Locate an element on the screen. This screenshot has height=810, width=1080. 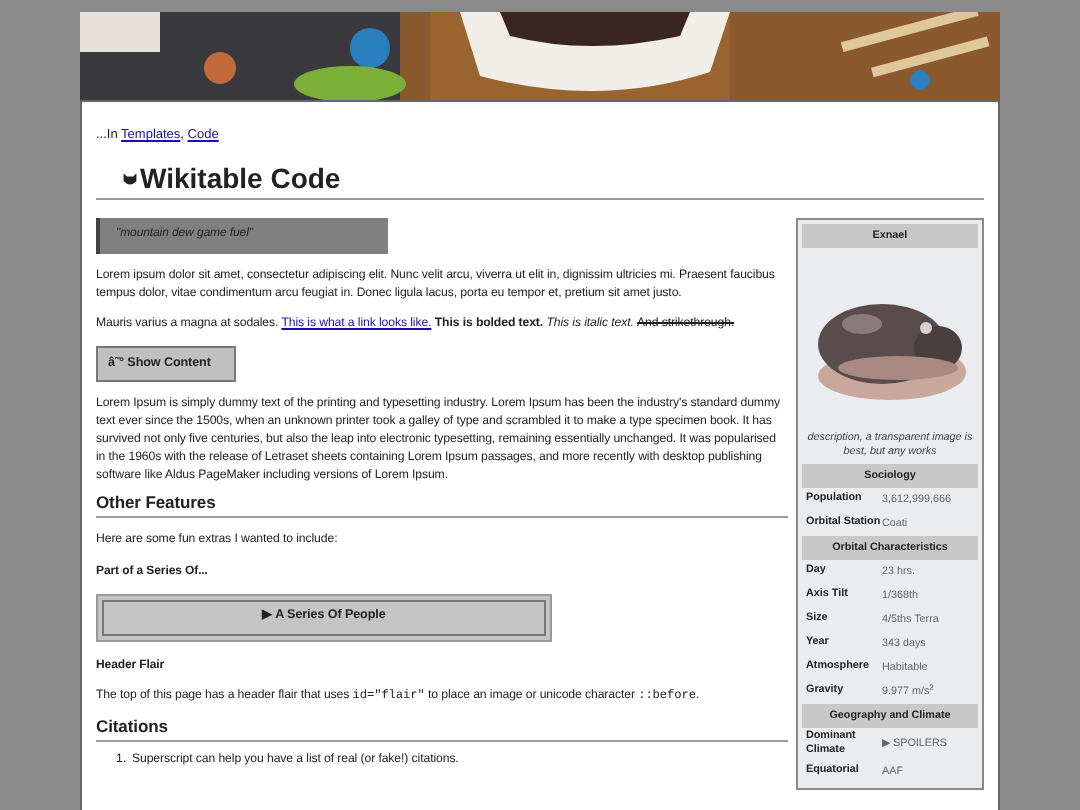
section-heading: Other Features is located at coordinates (442, 505).